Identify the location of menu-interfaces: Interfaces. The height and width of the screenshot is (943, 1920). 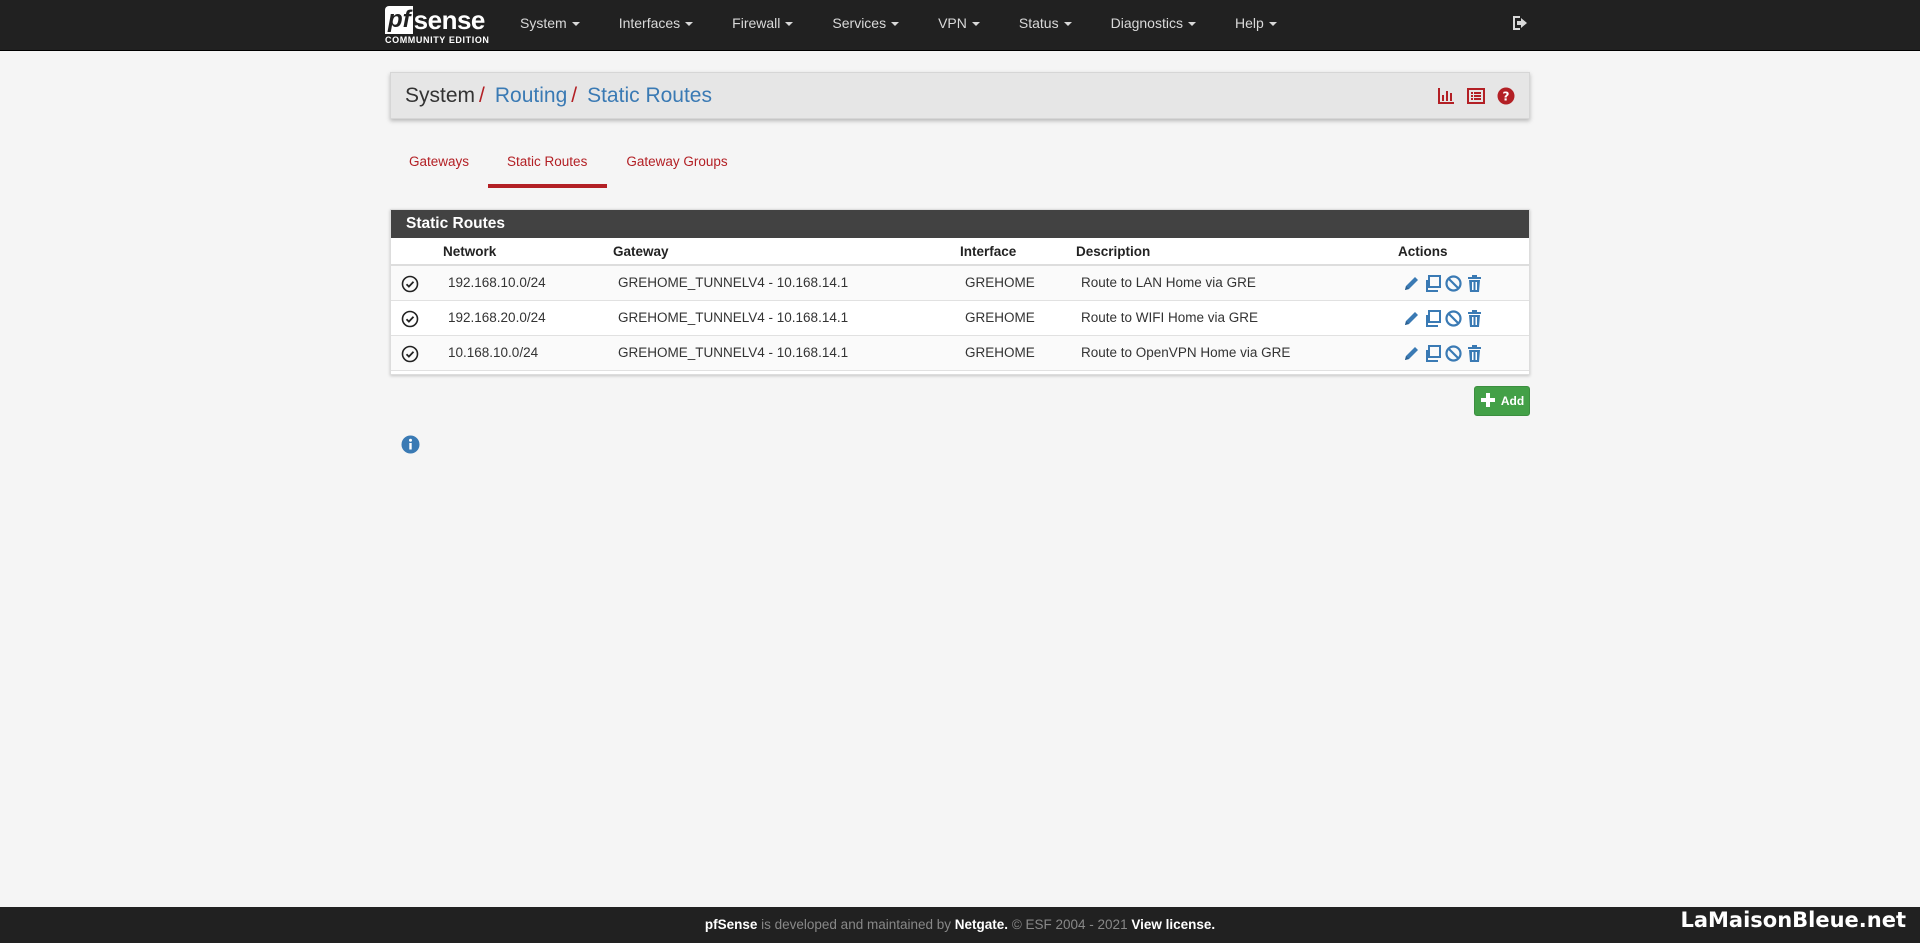
(656, 23).